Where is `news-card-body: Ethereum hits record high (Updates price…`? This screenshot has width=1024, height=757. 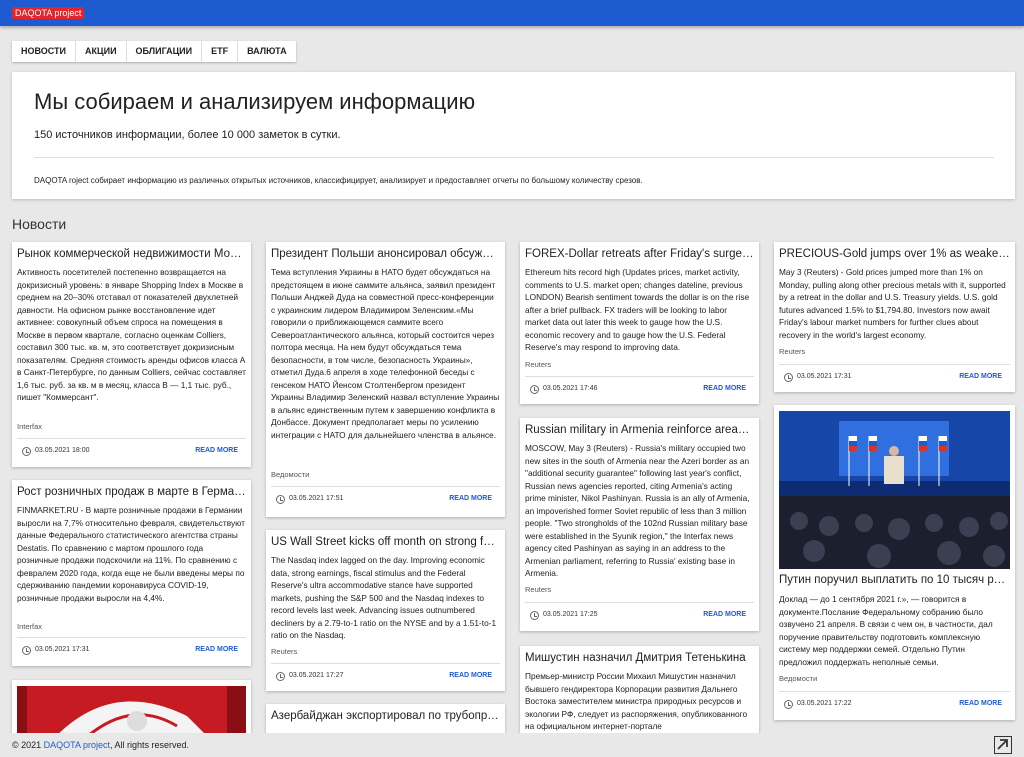
news-card-body: Ethereum hits record high (Updates price… is located at coordinates (637, 309).